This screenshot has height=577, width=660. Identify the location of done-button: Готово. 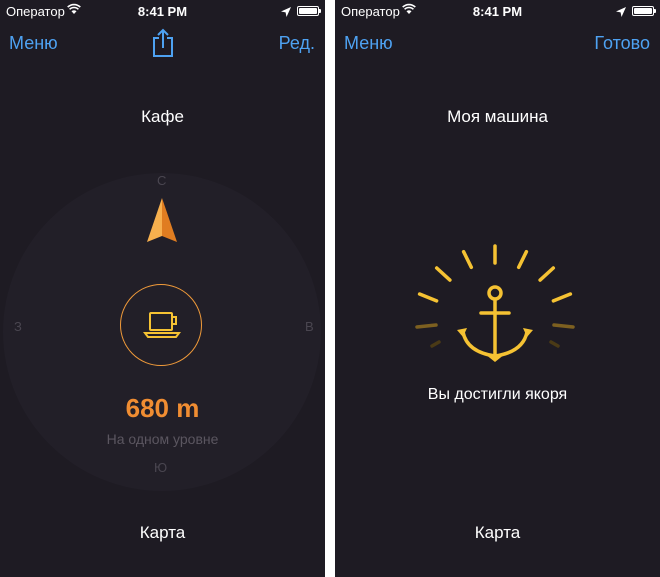
(622, 43).